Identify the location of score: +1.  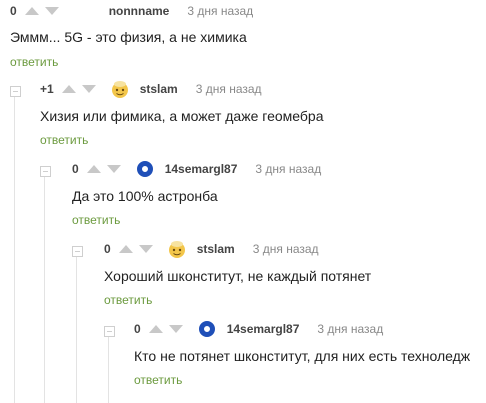
(47, 89).